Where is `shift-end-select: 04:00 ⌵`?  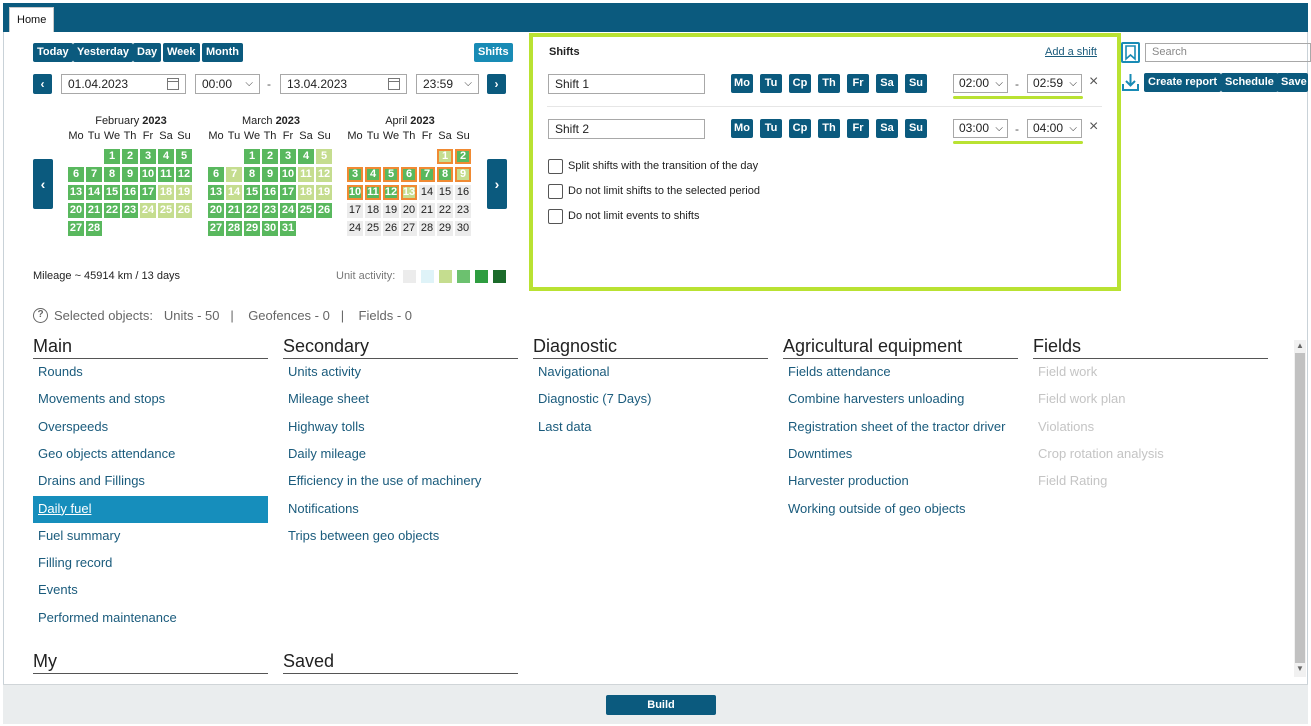 shift-end-select: 04:00 ⌵ is located at coordinates (1054, 128).